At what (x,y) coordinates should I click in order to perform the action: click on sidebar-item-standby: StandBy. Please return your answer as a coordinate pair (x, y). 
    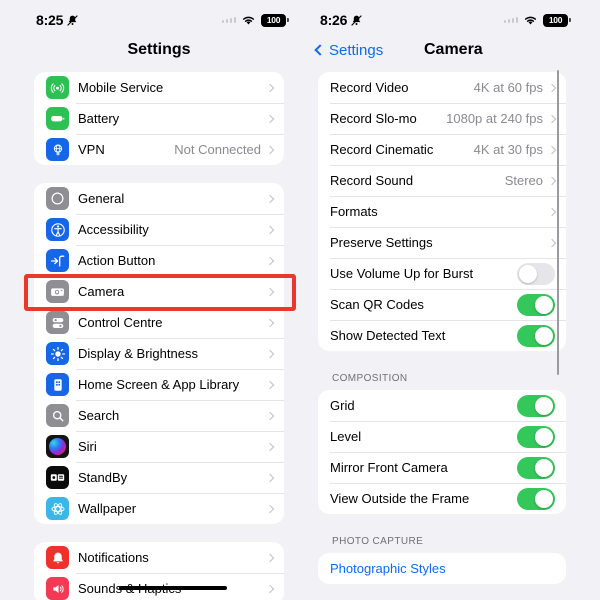
    Looking at the image, I should click on (159, 477).